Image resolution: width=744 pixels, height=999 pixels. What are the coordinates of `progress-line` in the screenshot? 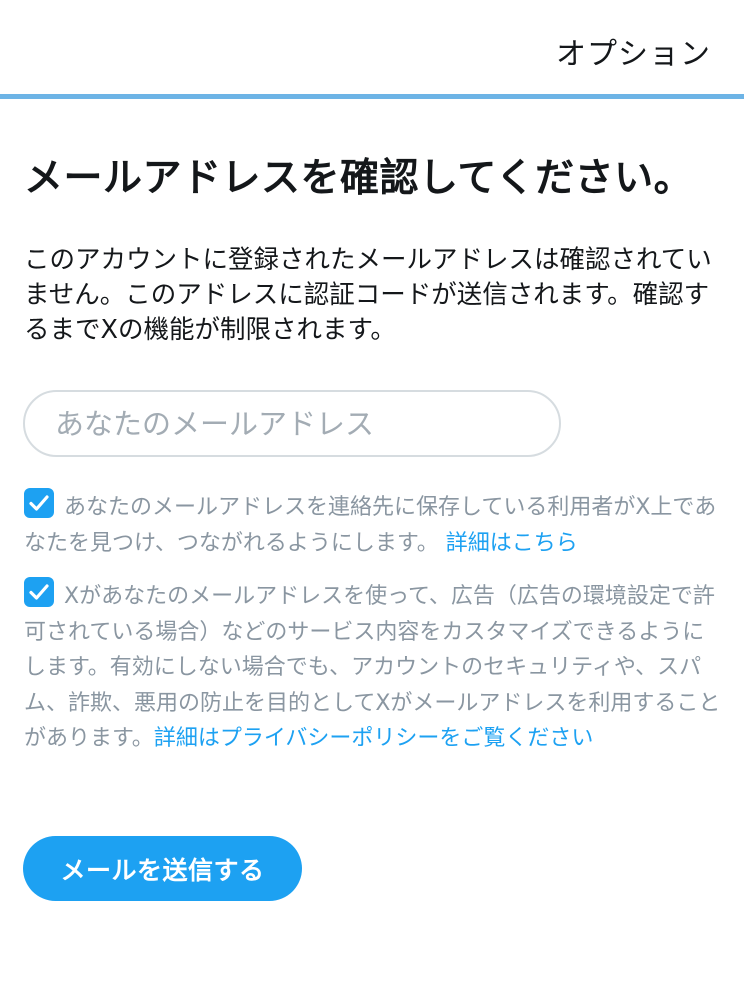 It's located at (372, 96).